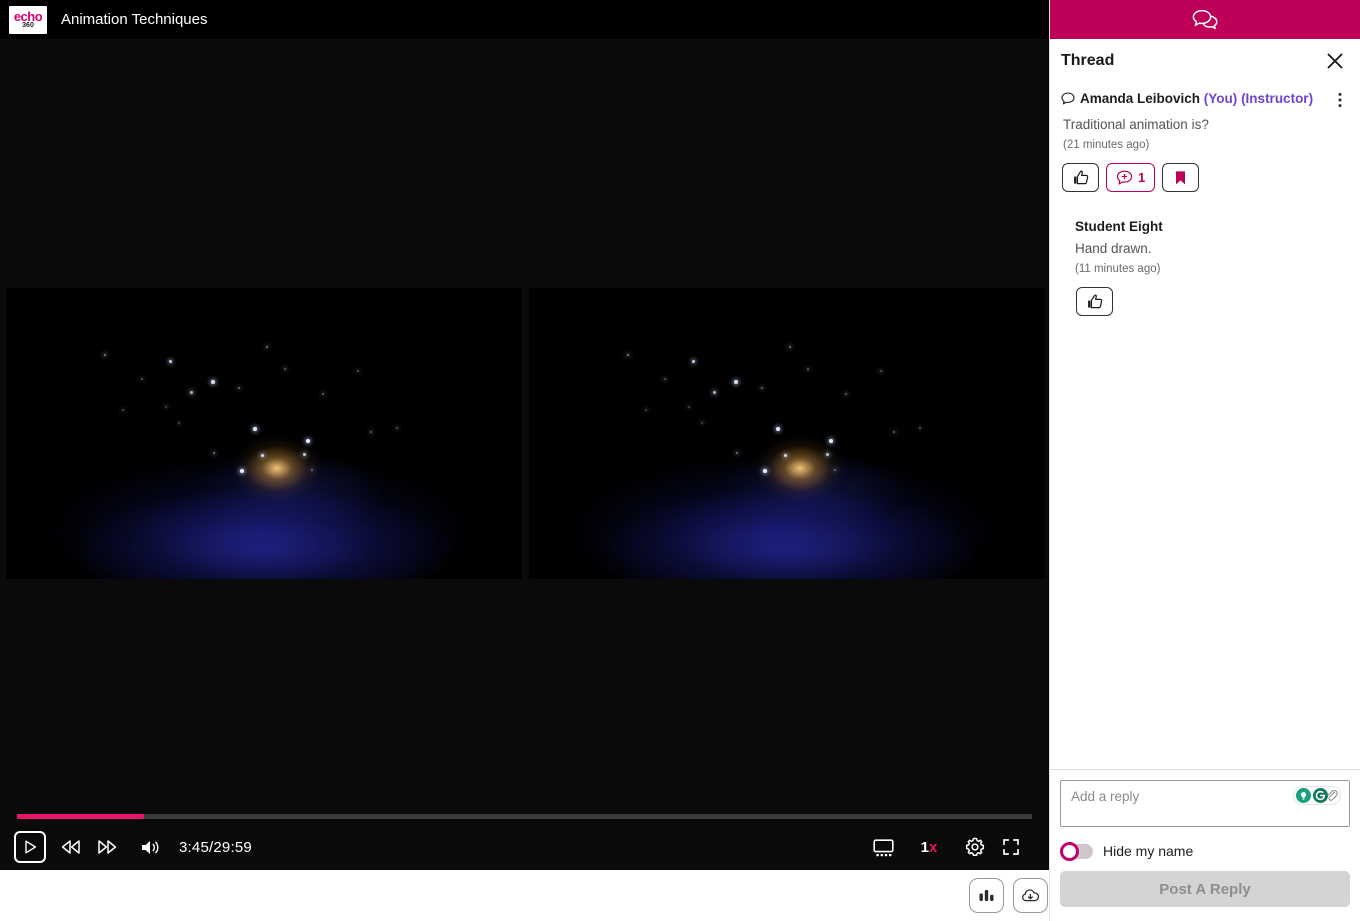 Image resolution: width=1360 pixels, height=921 pixels. I want to click on play-button, so click(30, 847).